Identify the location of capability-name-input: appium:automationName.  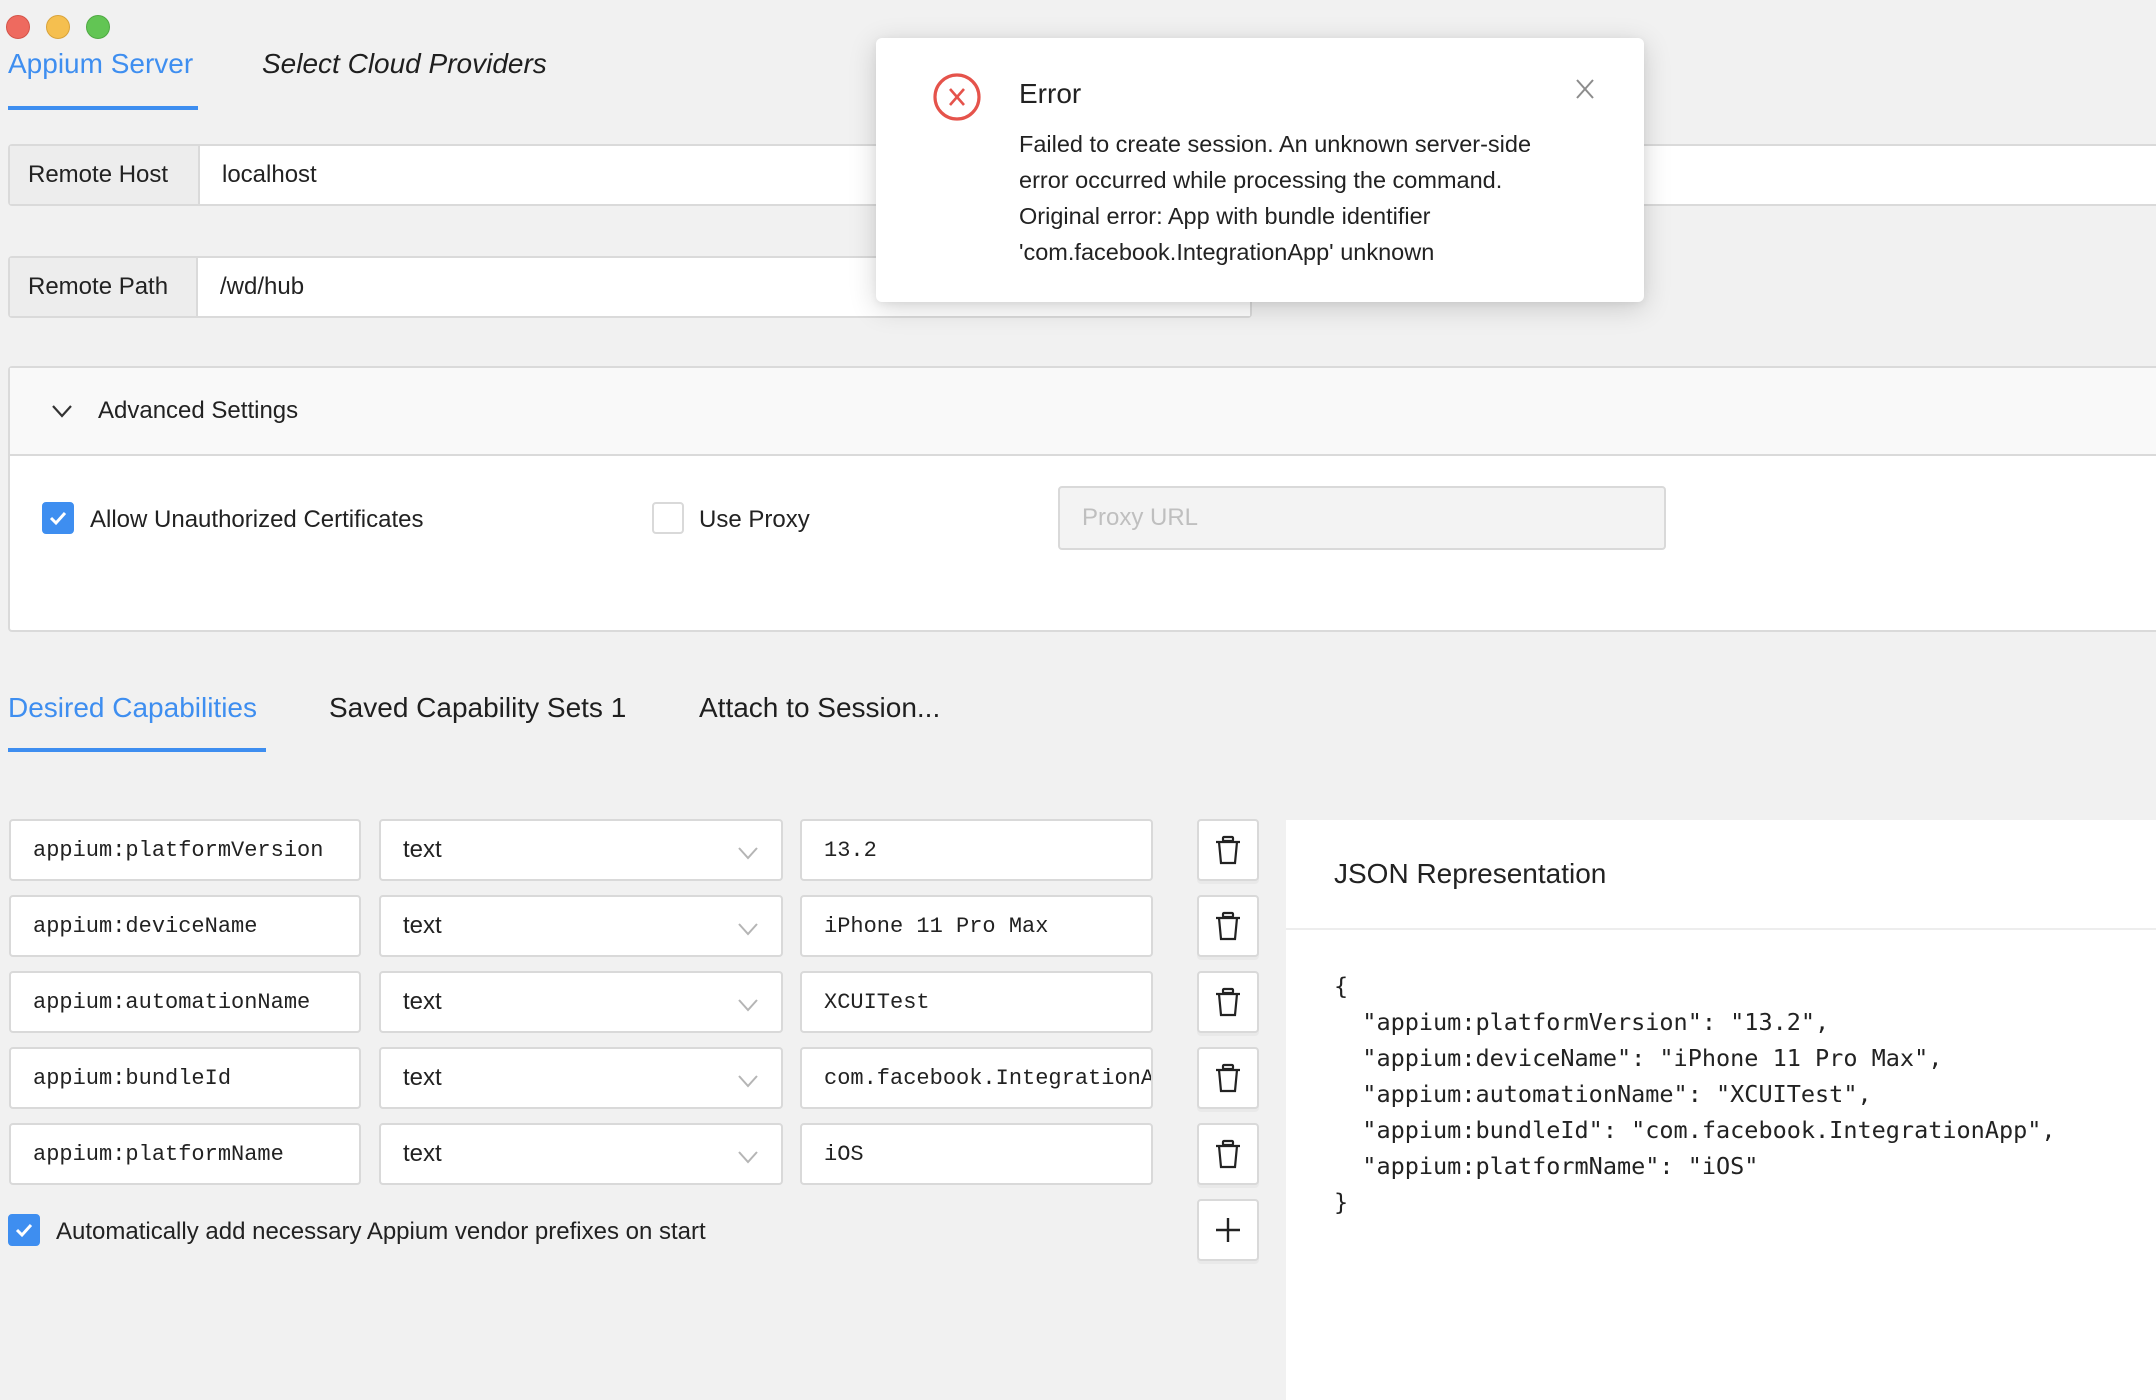
(185, 1002).